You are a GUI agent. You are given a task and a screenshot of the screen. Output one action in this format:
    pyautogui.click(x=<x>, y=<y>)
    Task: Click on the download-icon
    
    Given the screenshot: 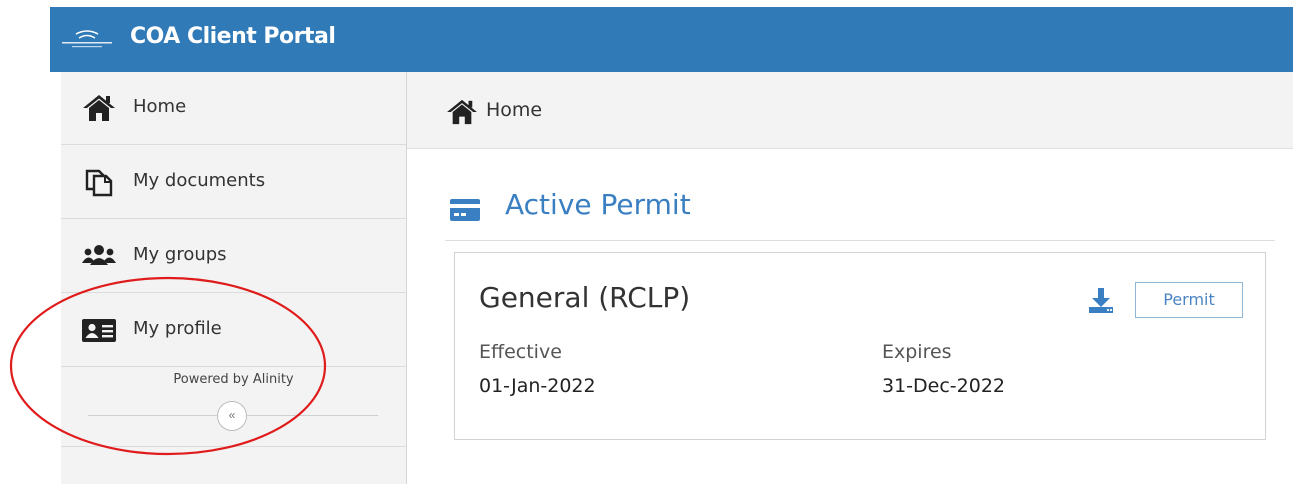 What is the action you would take?
    pyautogui.click(x=1101, y=300)
    